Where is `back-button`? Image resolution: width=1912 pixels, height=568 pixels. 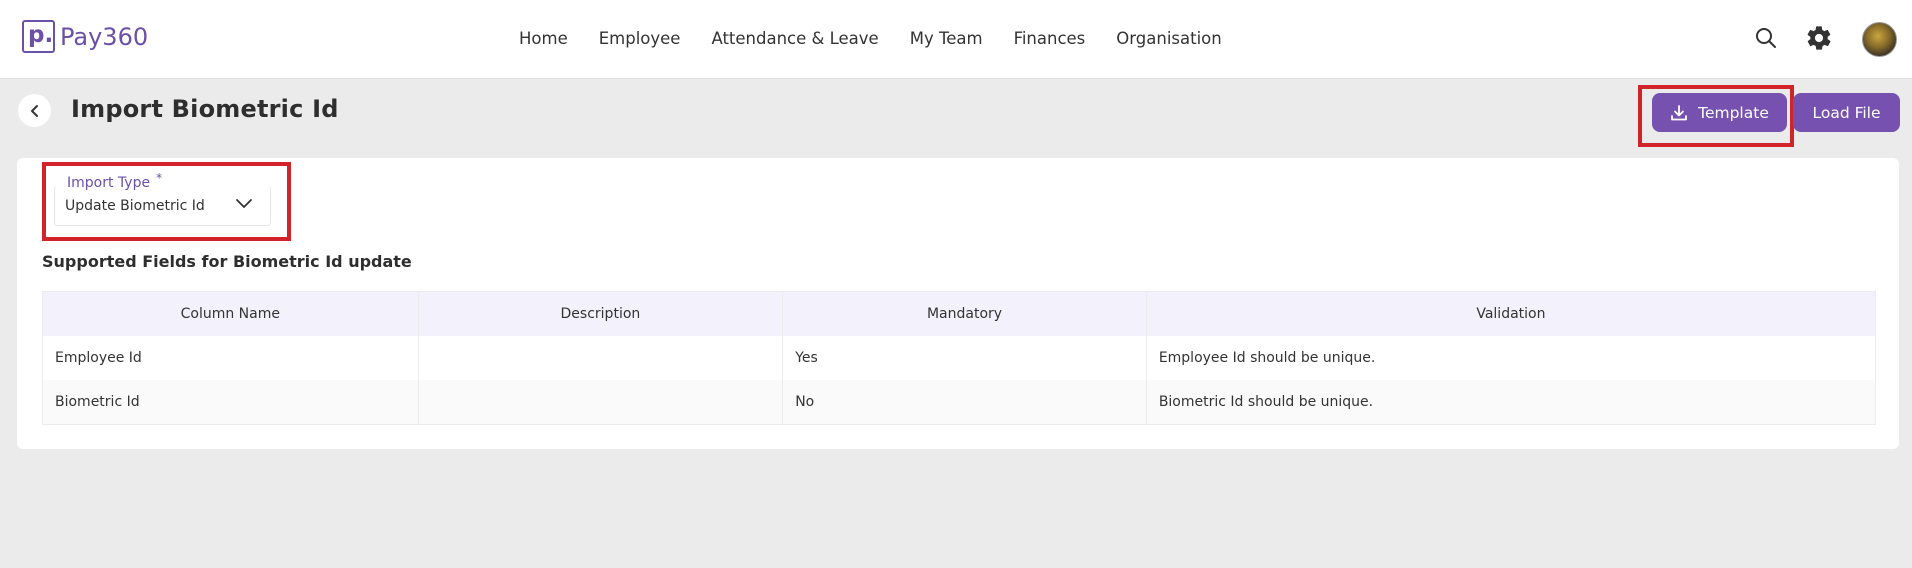
back-button is located at coordinates (34, 110).